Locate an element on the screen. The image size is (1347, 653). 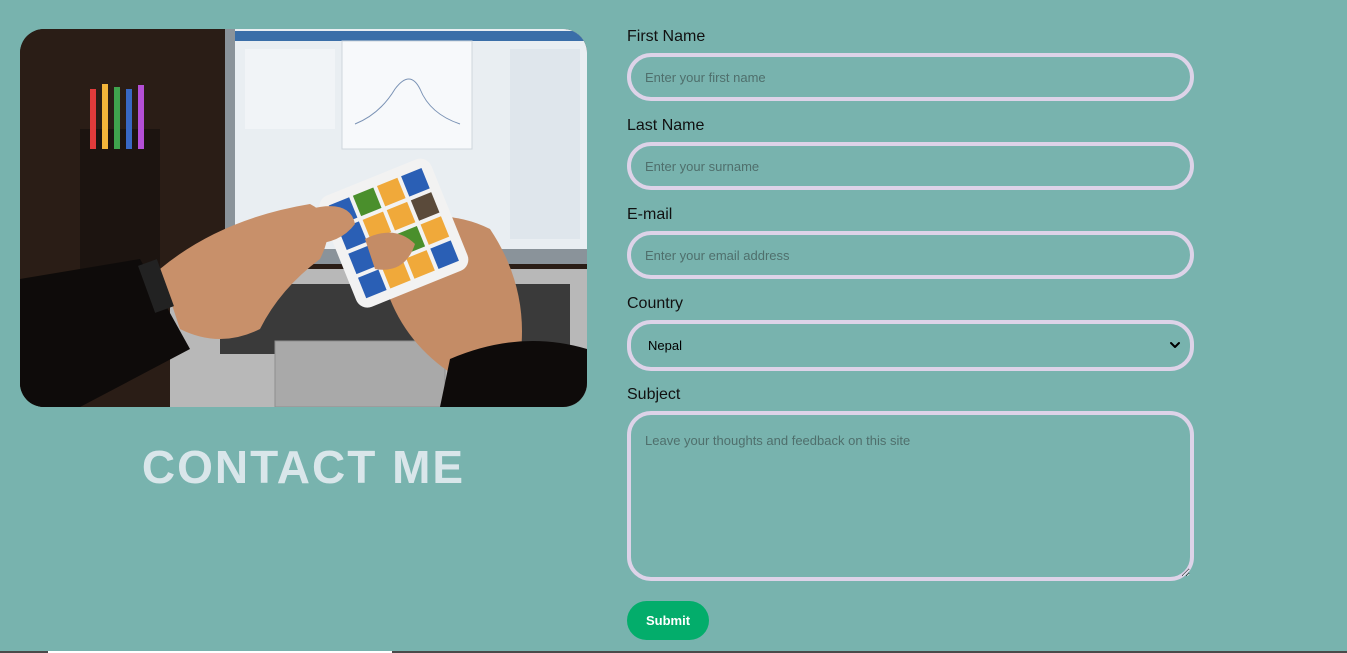
contact-heading: CONTACT ME is located at coordinates (303, 467).